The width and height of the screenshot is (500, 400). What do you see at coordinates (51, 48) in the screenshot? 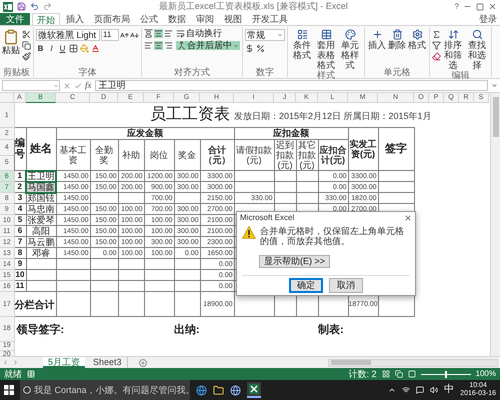
I see `font-style-button: I` at bounding box center [51, 48].